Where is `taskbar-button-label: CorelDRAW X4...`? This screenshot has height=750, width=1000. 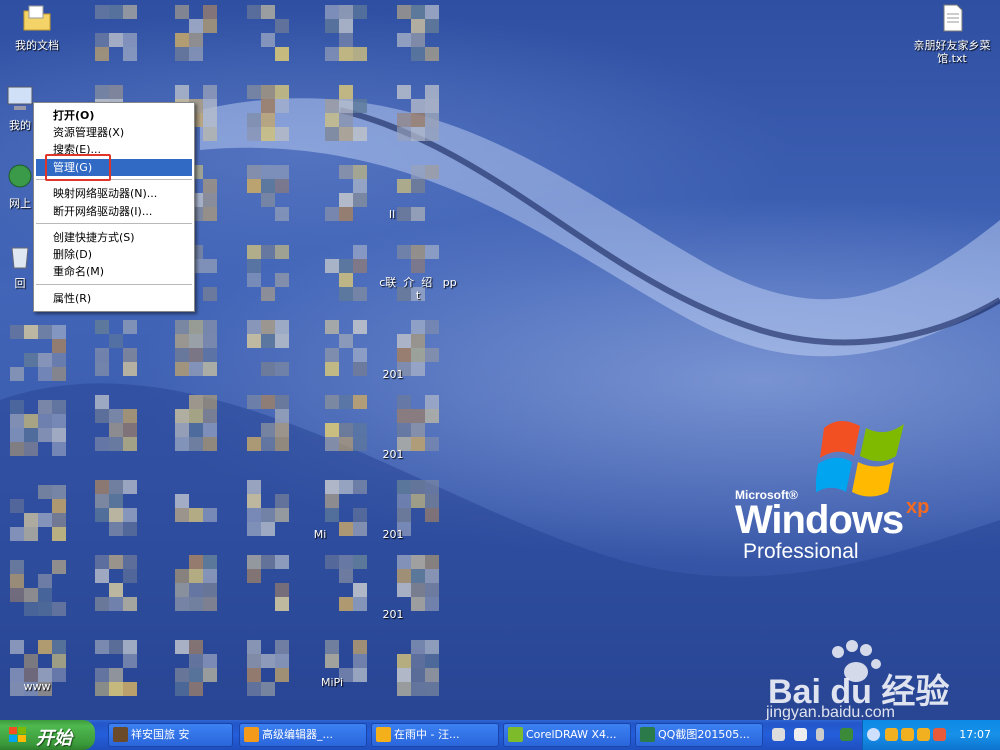 taskbar-button-label: CorelDRAW X4... is located at coordinates (571, 734).